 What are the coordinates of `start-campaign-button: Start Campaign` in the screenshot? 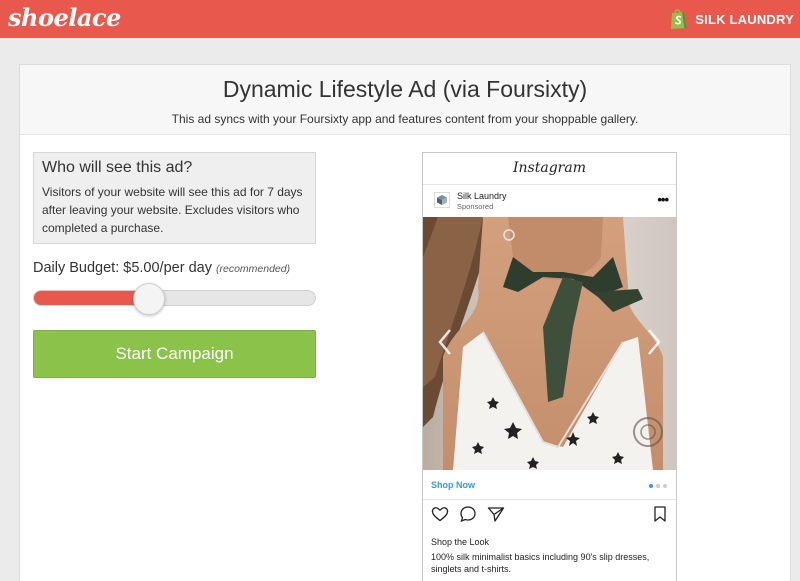 It's located at (174, 354).